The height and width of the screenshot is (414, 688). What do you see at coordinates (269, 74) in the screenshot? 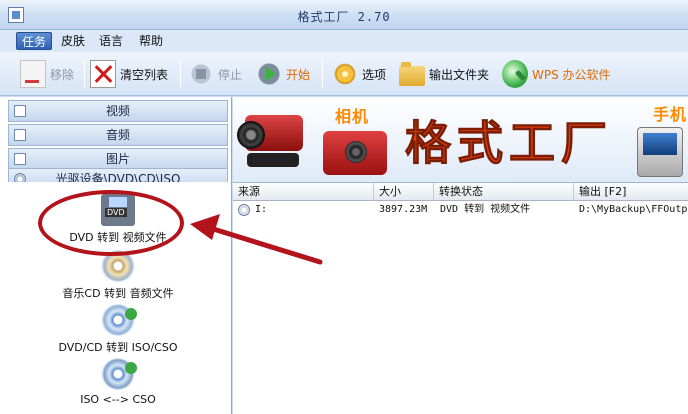
I see `start-icon` at bounding box center [269, 74].